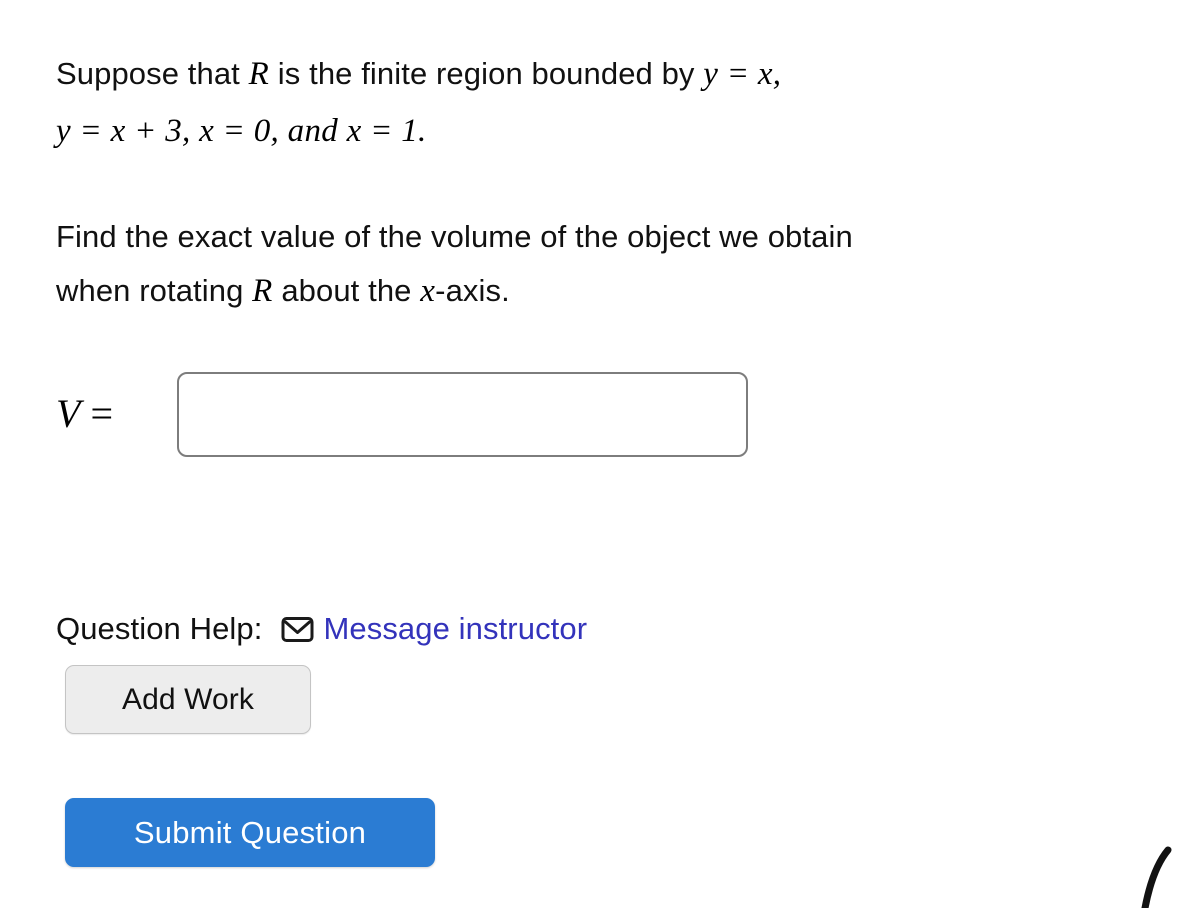  What do you see at coordinates (159, 628) in the screenshot?
I see `question-help-label: Question Help:` at bounding box center [159, 628].